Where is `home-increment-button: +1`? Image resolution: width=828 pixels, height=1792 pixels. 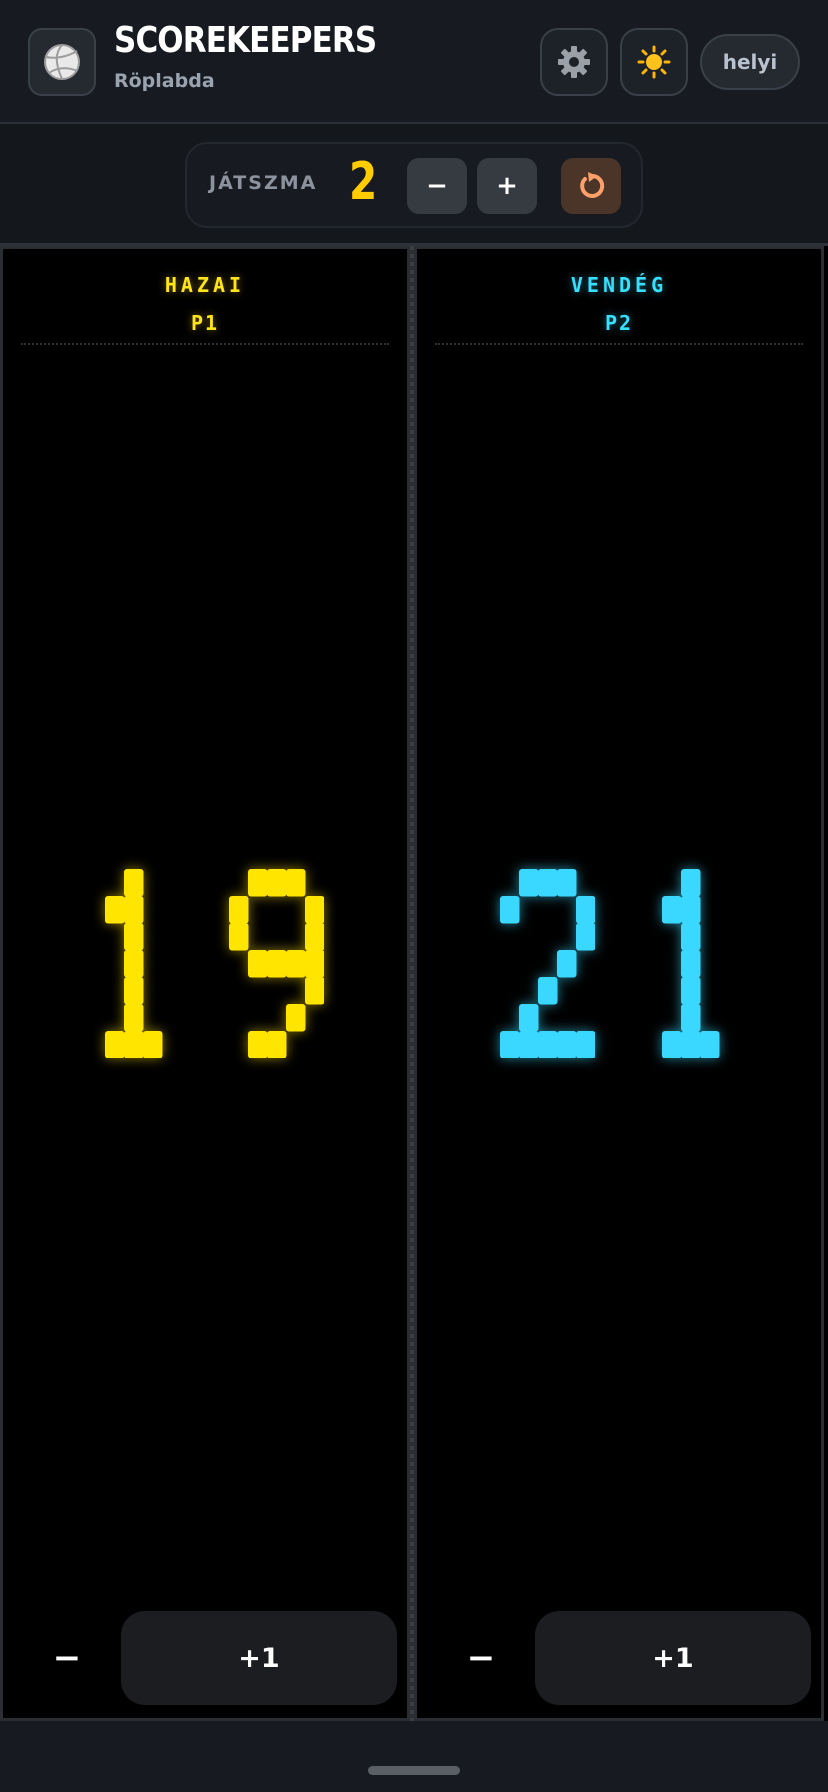
home-increment-button: +1 is located at coordinates (259, 1658).